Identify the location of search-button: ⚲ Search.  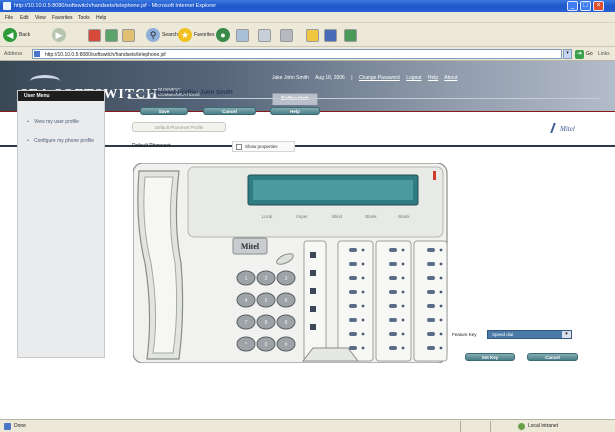
(162, 35).